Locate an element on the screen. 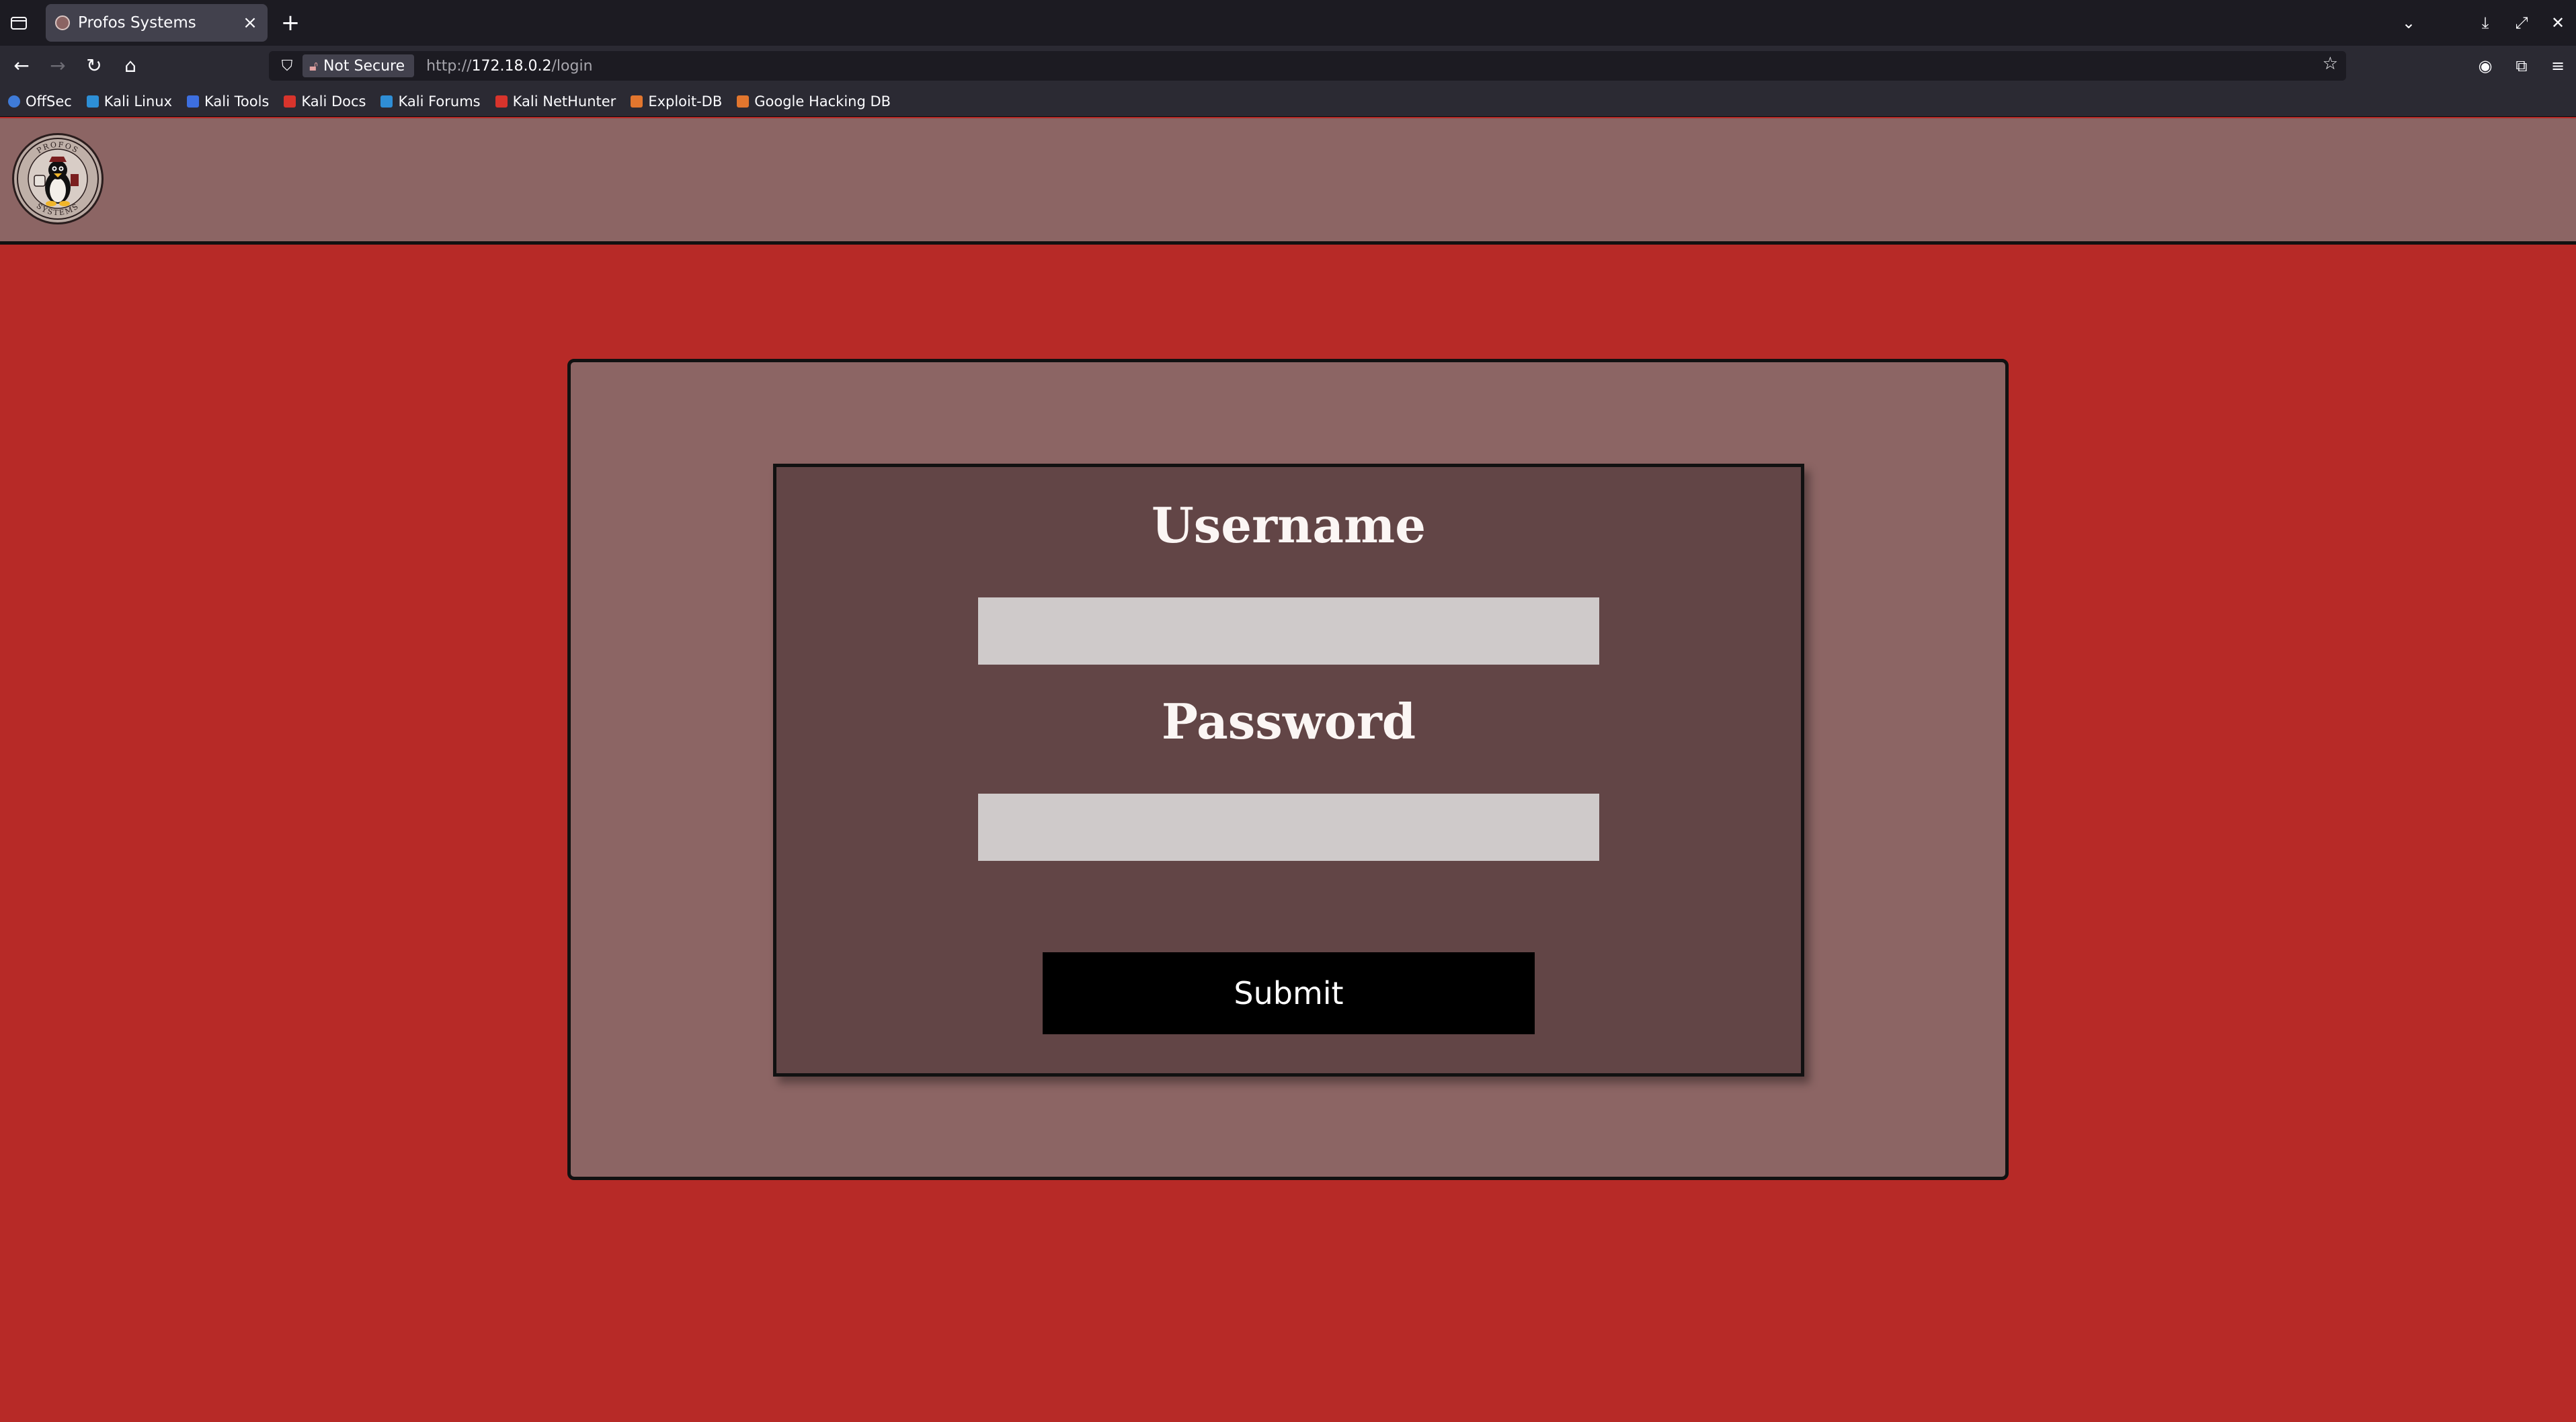 The image size is (2576, 1422). security-indicator: 🔓︎ Not Secure is located at coordinates (359, 65).